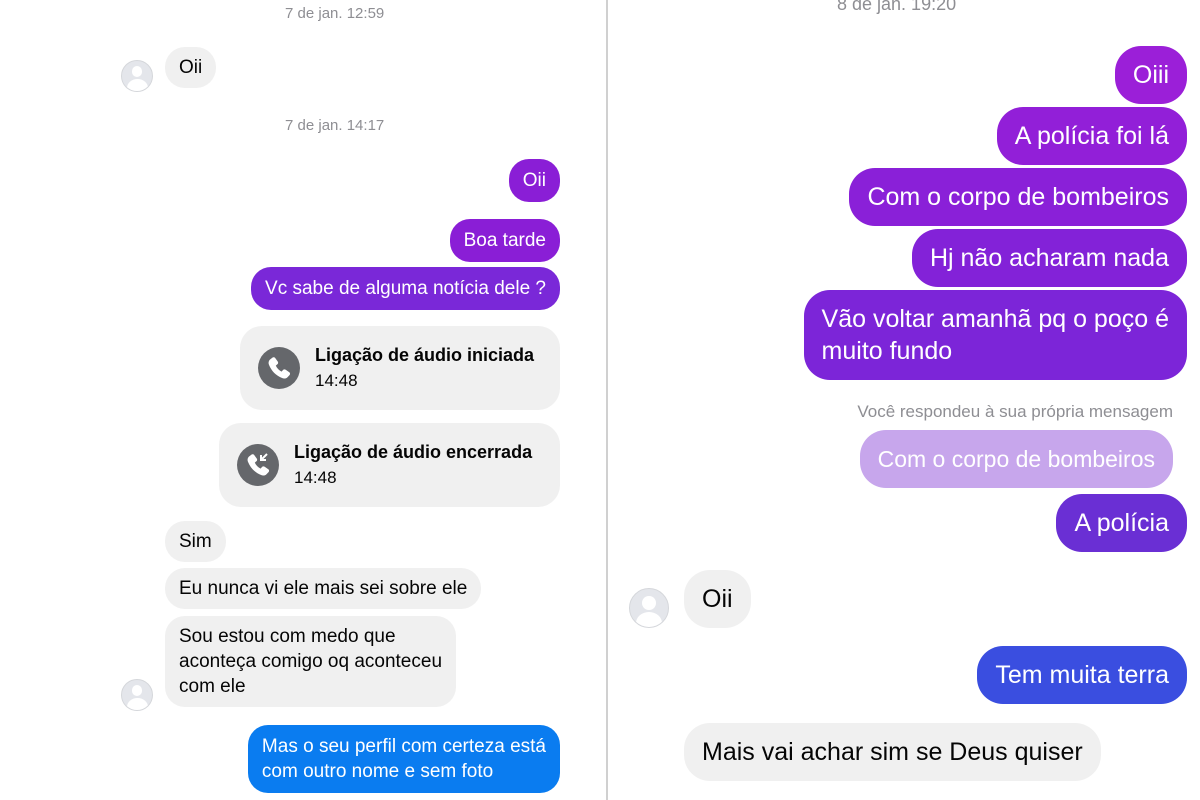 The height and width of the screenshot is (800, 1200). Describe the element at coordinates (195, 541) in the screenshot. I see `incoming-message: Sim` at that location.